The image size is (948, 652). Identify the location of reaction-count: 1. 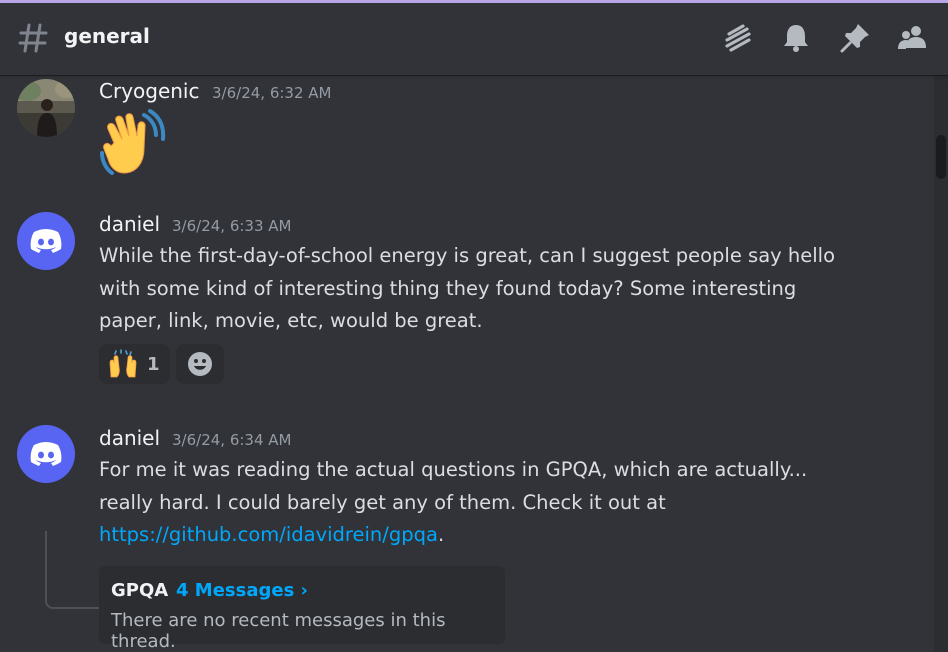
(153, 364).